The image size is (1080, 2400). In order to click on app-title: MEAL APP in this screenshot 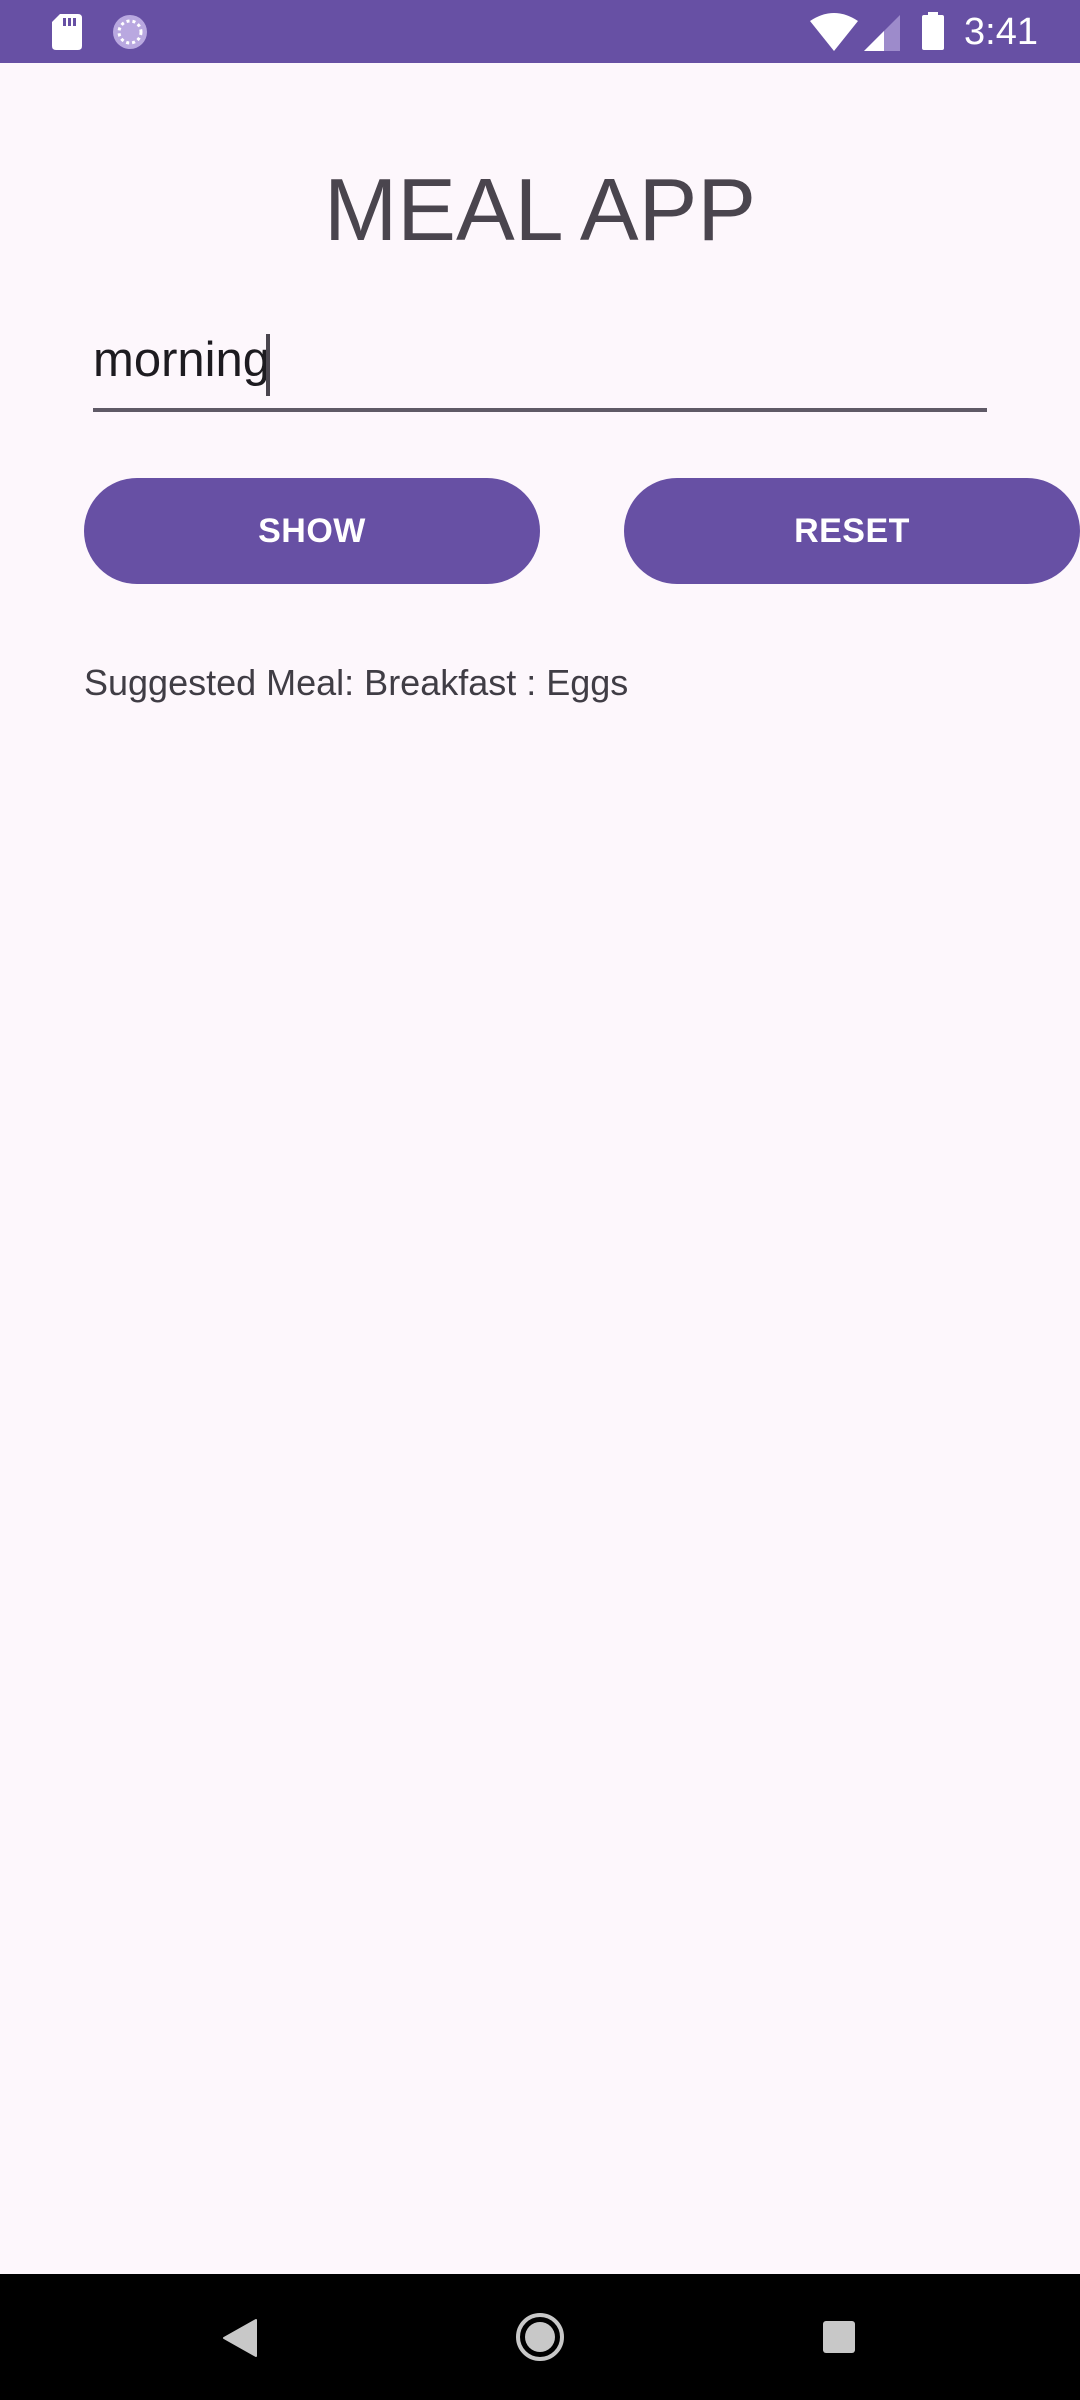, I will do `click(540, 209)`.